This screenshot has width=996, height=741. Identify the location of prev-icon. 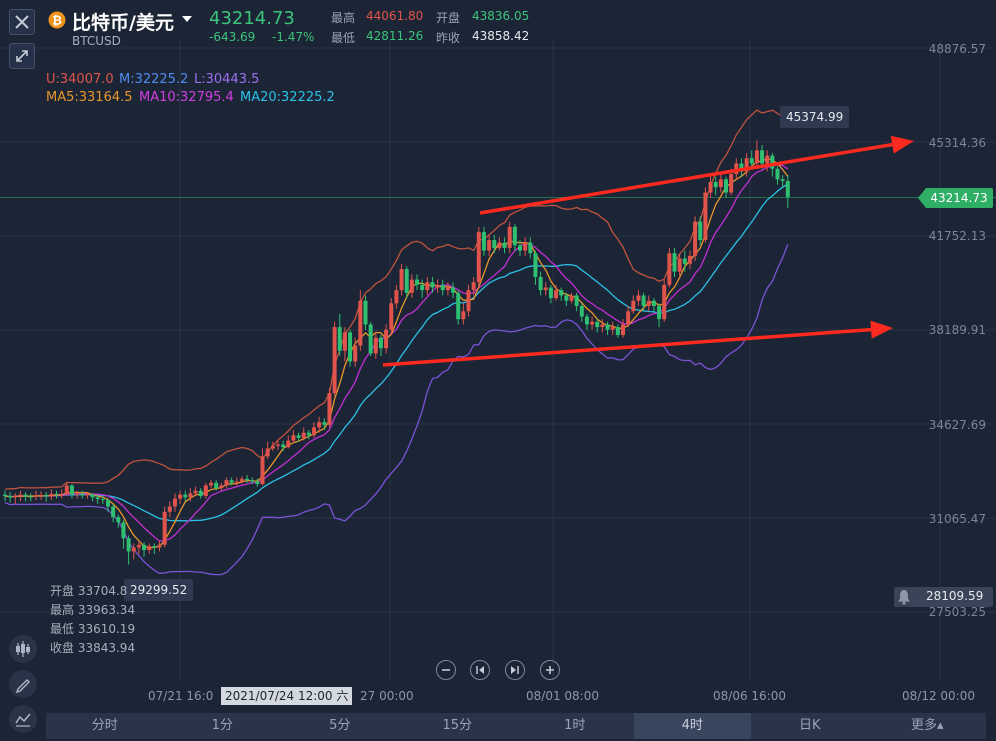
(480, 670).